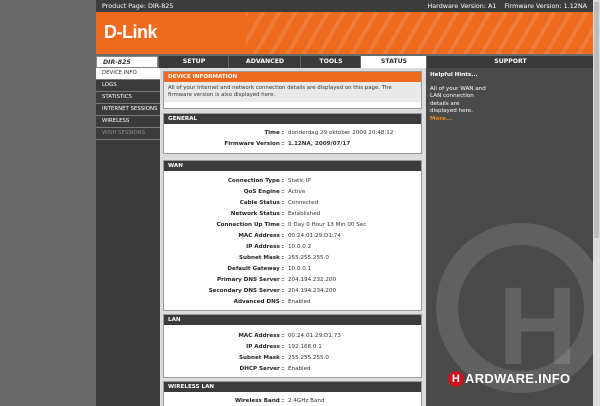 Image resolution: width=600 pixels, height=406 pixels. I want to click on lan-row: Subnet Mask : 255.255.255.0, so click(292, 358).